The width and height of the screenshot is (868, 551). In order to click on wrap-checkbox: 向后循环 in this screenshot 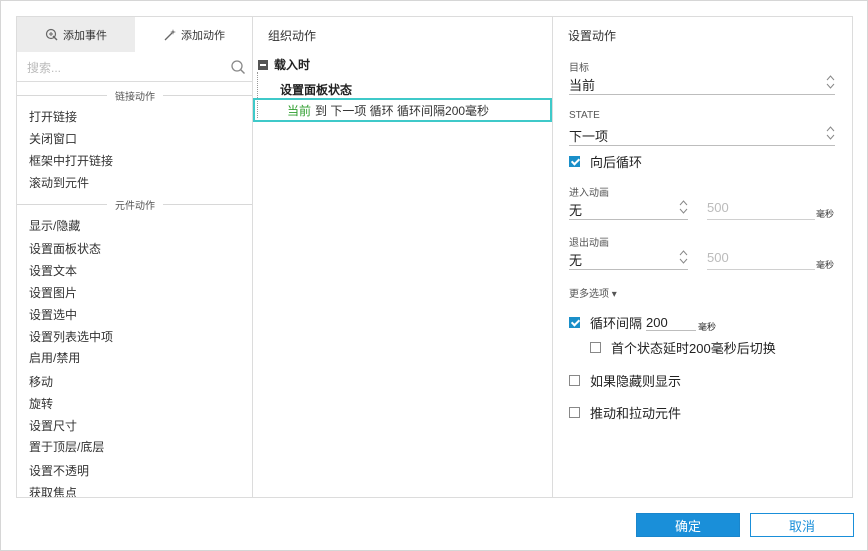, I will do `click(605, 161)`.